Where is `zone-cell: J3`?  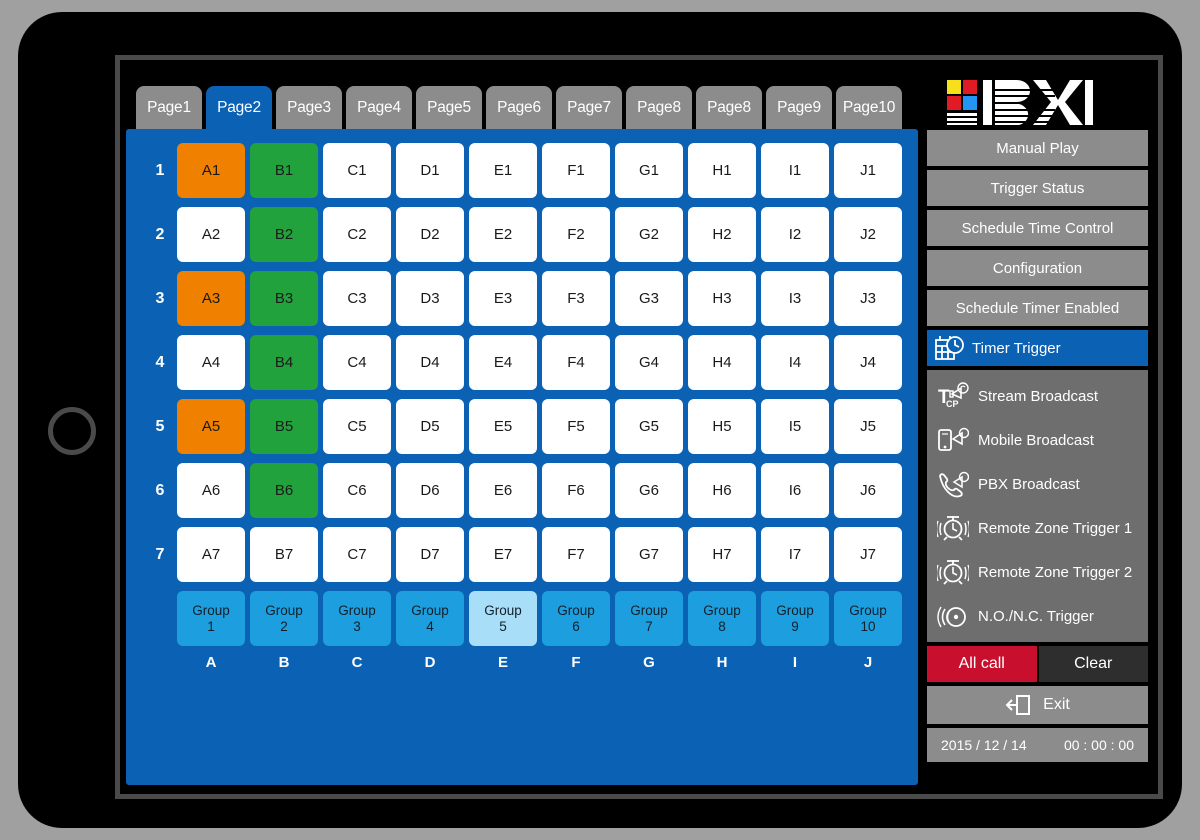
zone-cell: J3 is located at coordinates (868, 298).